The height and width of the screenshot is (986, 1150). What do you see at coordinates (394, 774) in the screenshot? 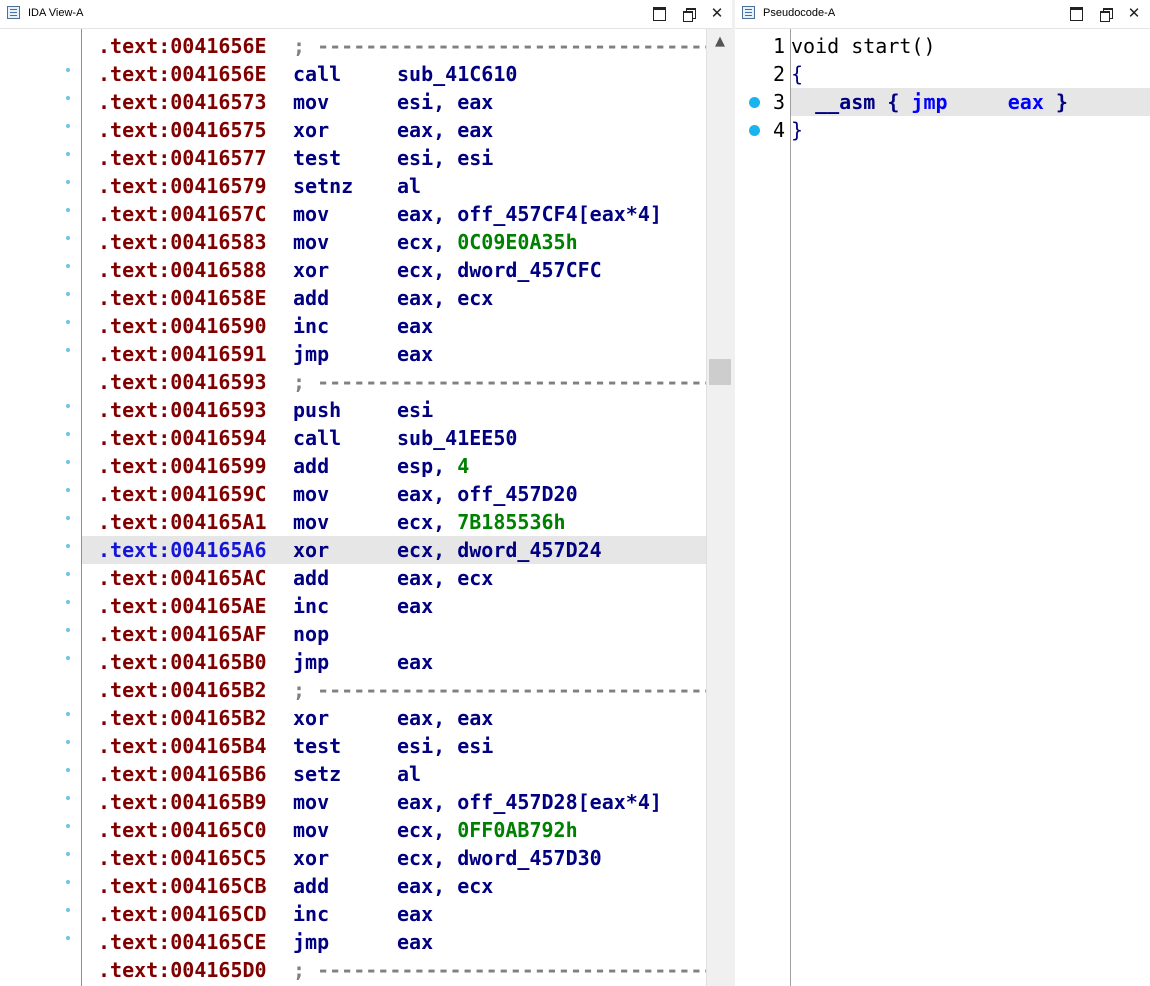
I see `instruction-line: .text:004165B6 setz al` at bounding box center [394, 774].